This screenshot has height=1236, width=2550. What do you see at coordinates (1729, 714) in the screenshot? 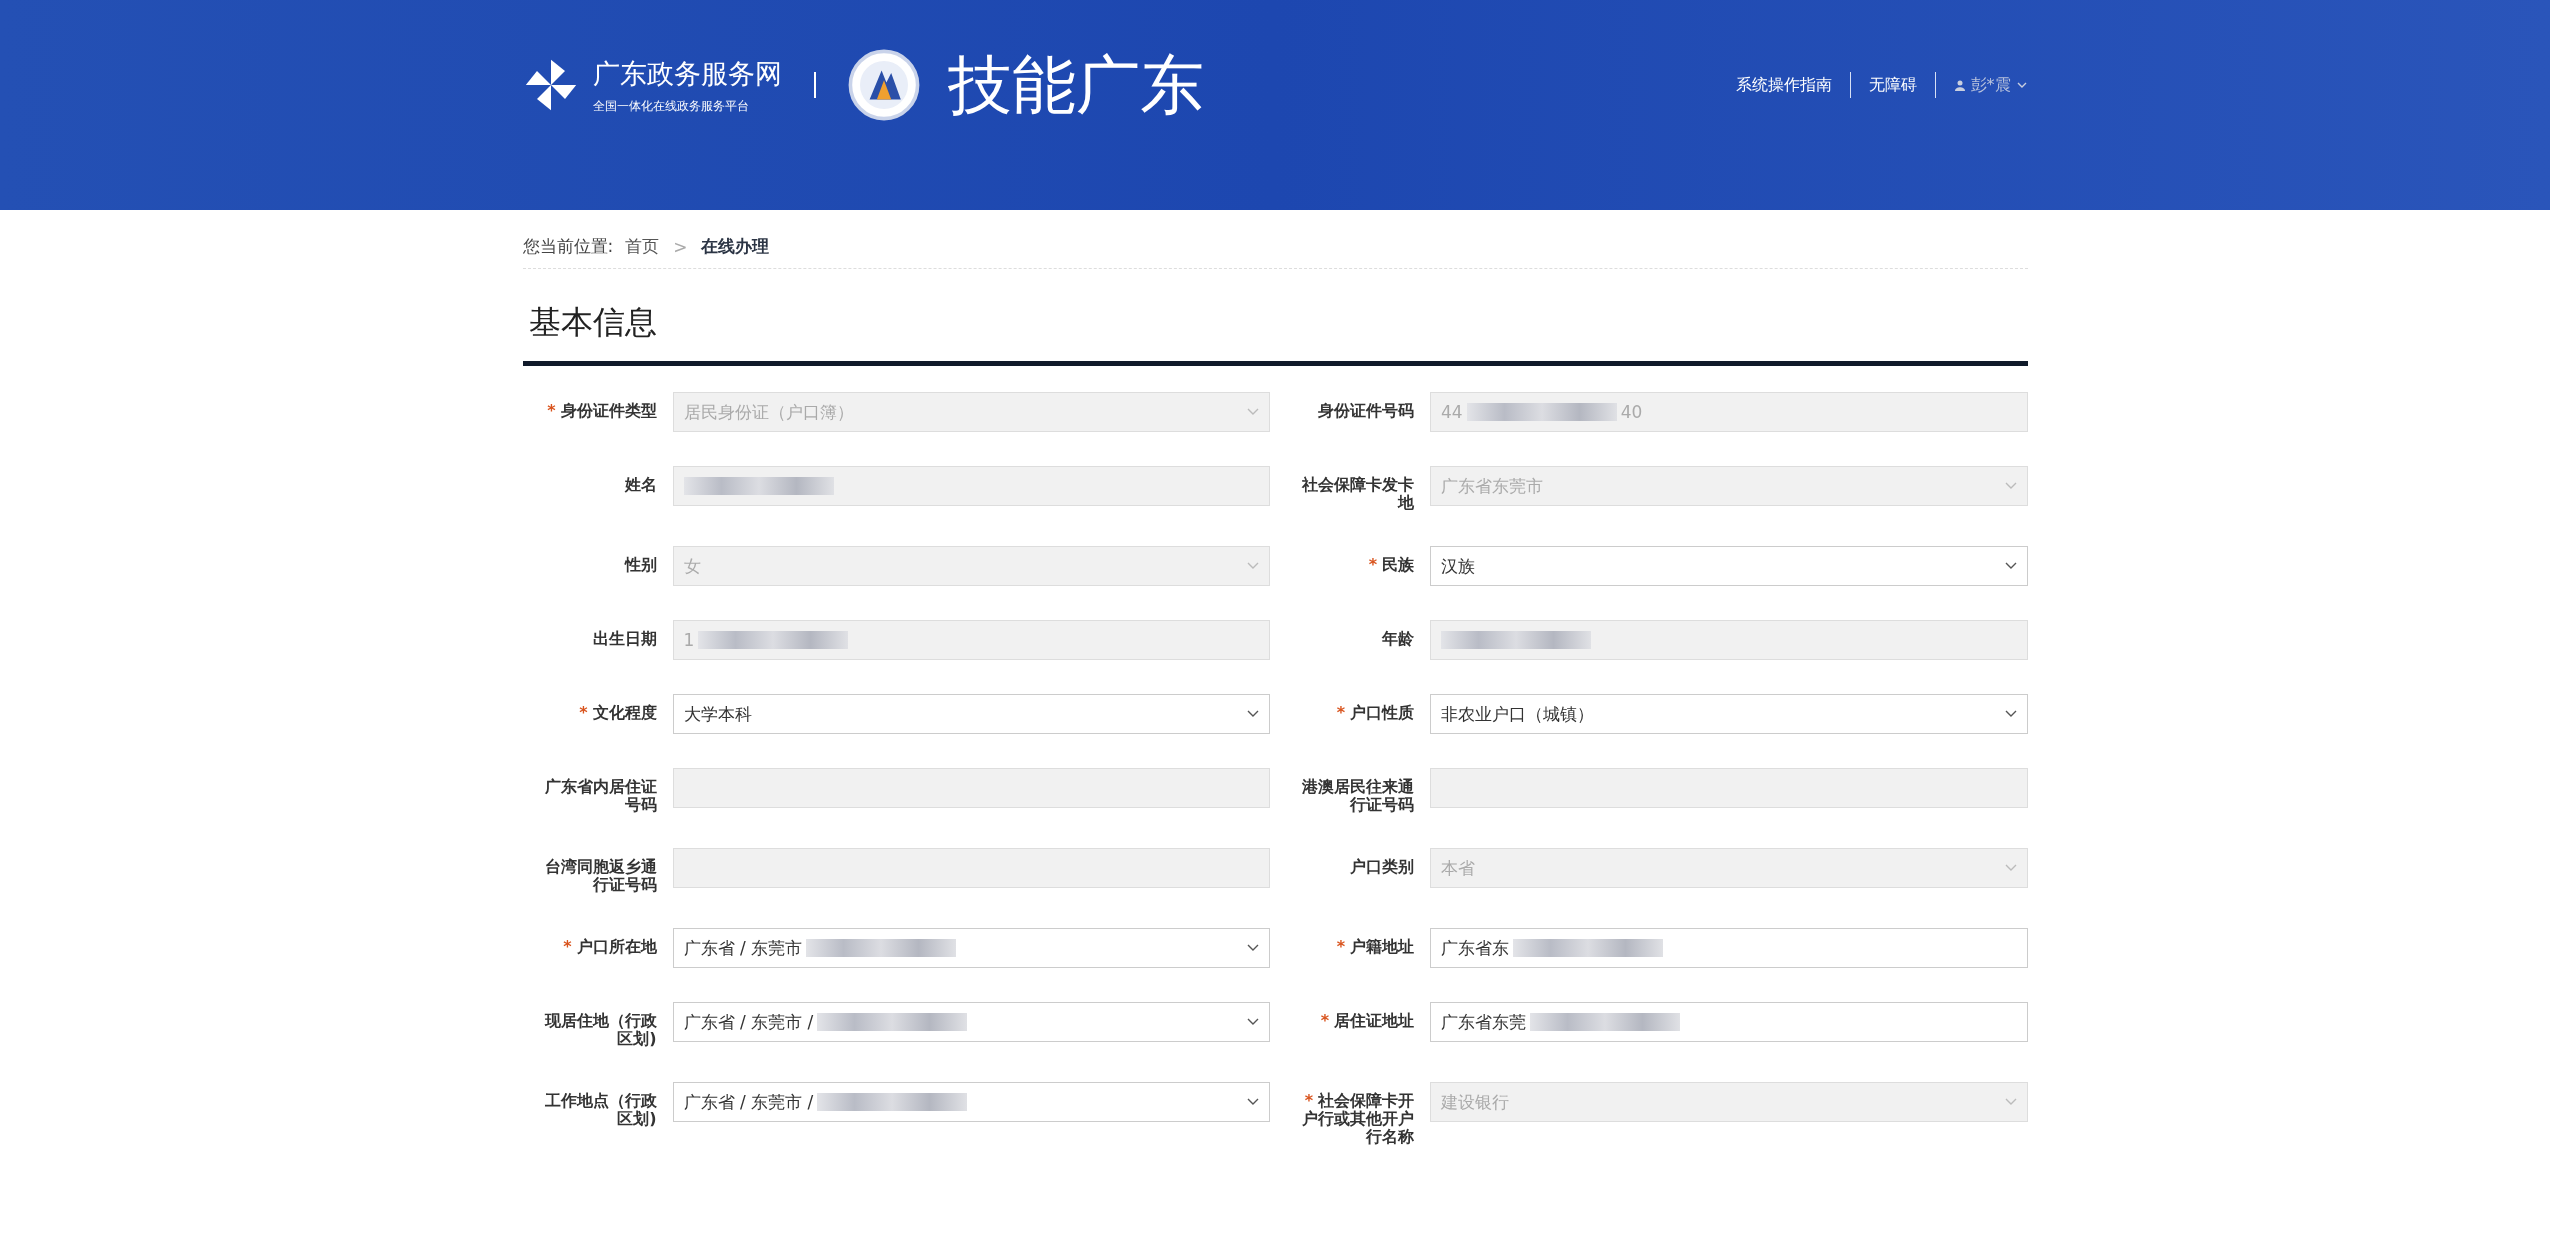
I see `dropdown-field: 非农业户口（城镇）` at bounding box center [1729, 714].